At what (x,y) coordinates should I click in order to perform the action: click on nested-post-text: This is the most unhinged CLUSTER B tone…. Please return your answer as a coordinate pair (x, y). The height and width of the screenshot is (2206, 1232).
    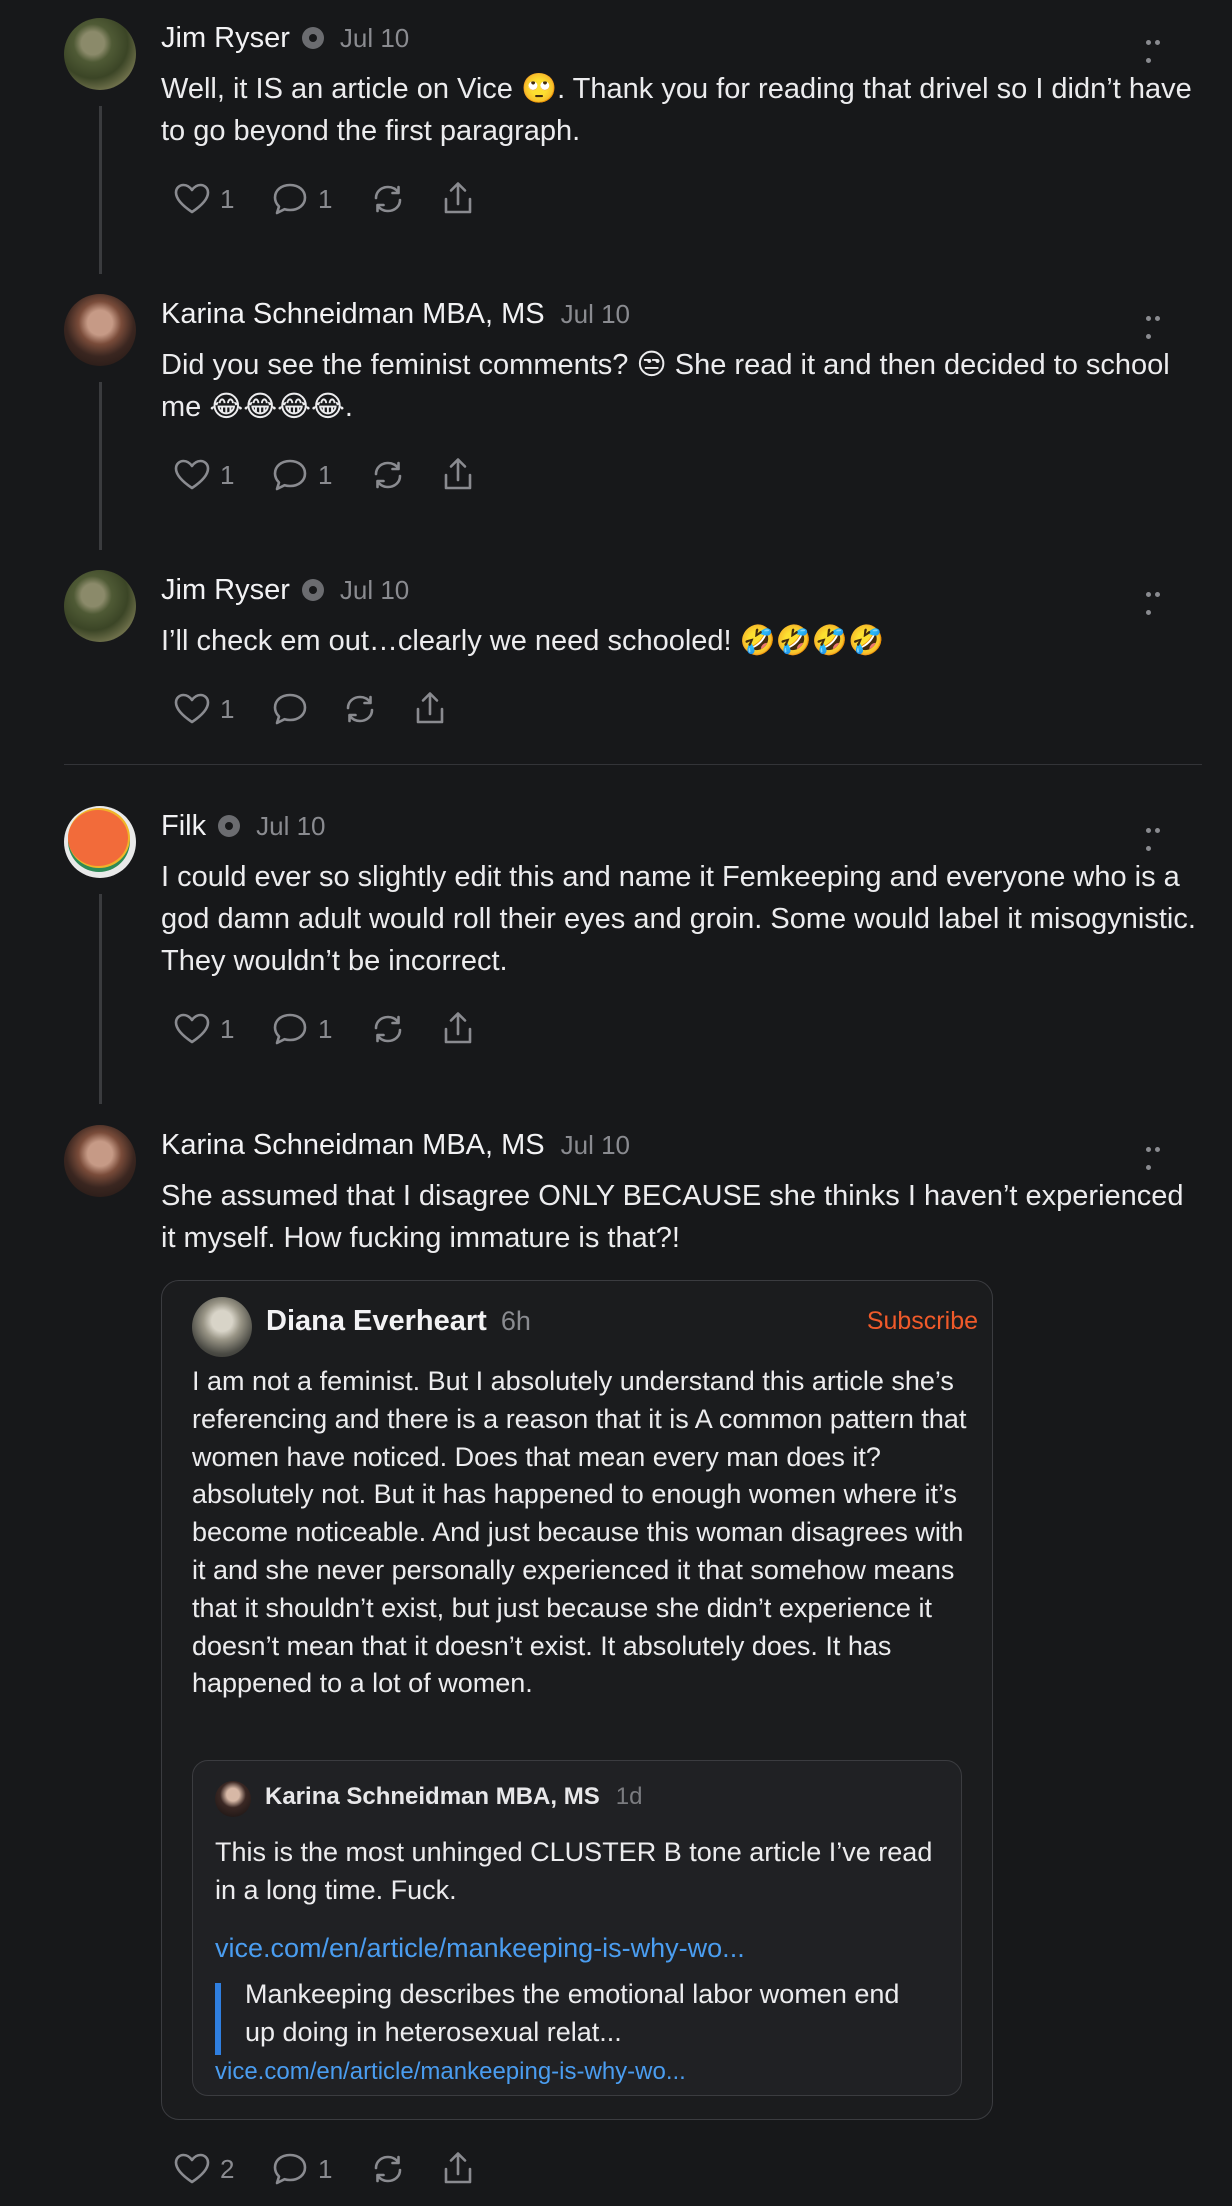
    Looking at the image, I should click on (574, 1871).